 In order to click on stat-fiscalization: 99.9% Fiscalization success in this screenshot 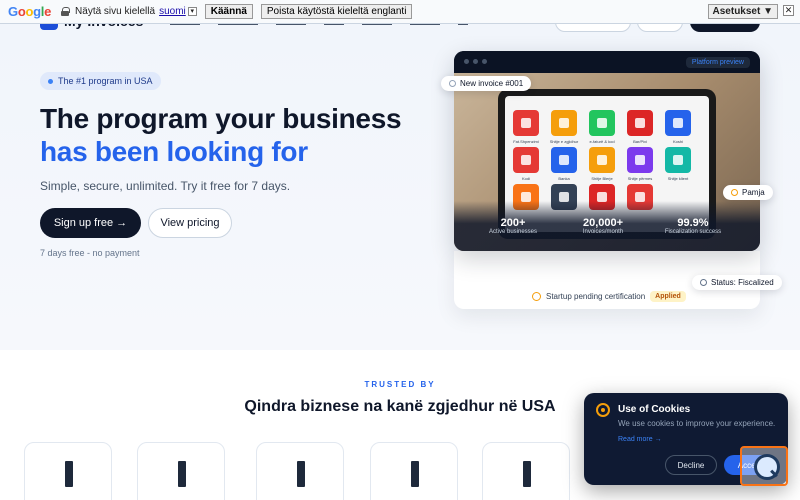, I will do `click(693, 226)`.